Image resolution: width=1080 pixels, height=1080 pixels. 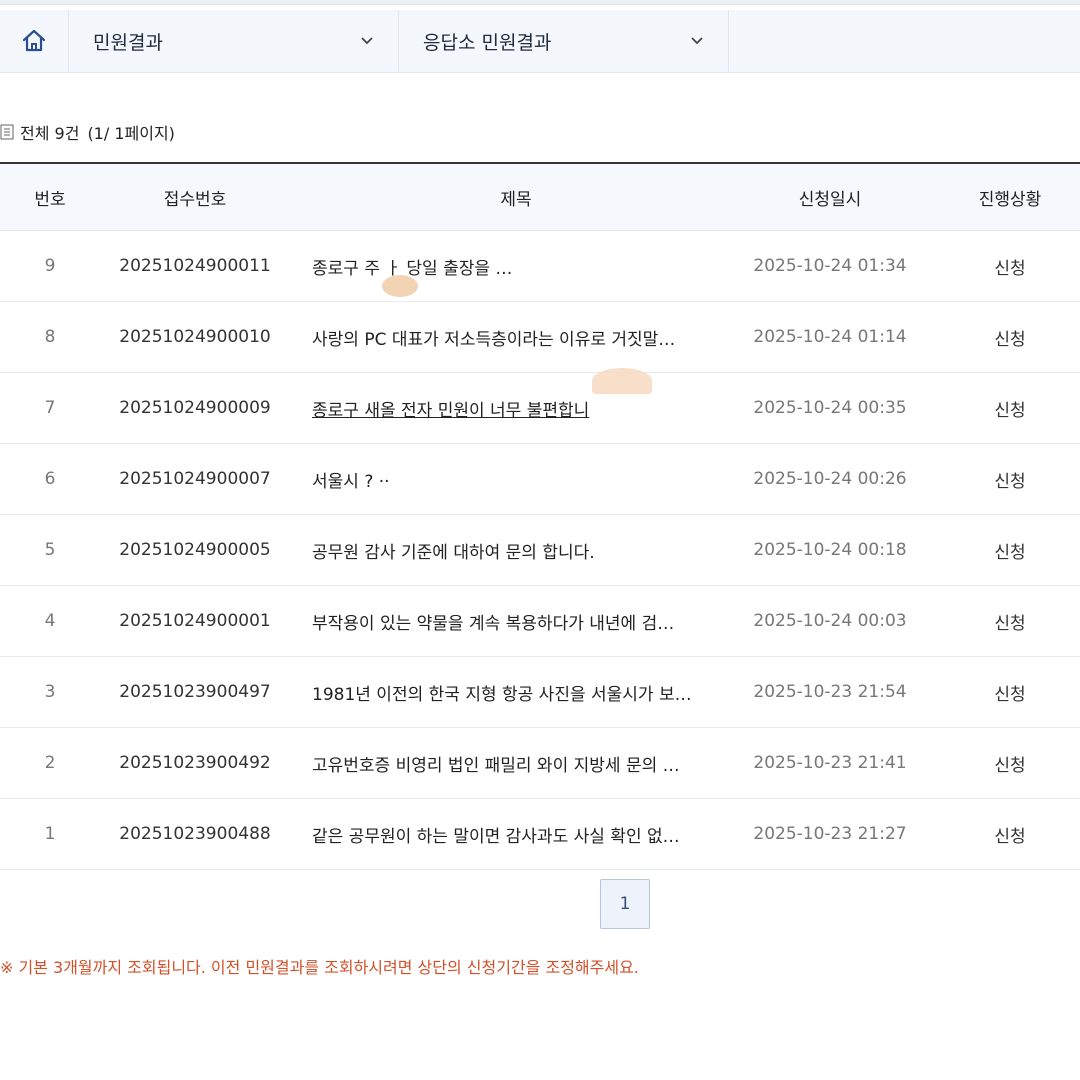 I want to click on row-receipt: 20251024900010, so click(x=195, y=337).